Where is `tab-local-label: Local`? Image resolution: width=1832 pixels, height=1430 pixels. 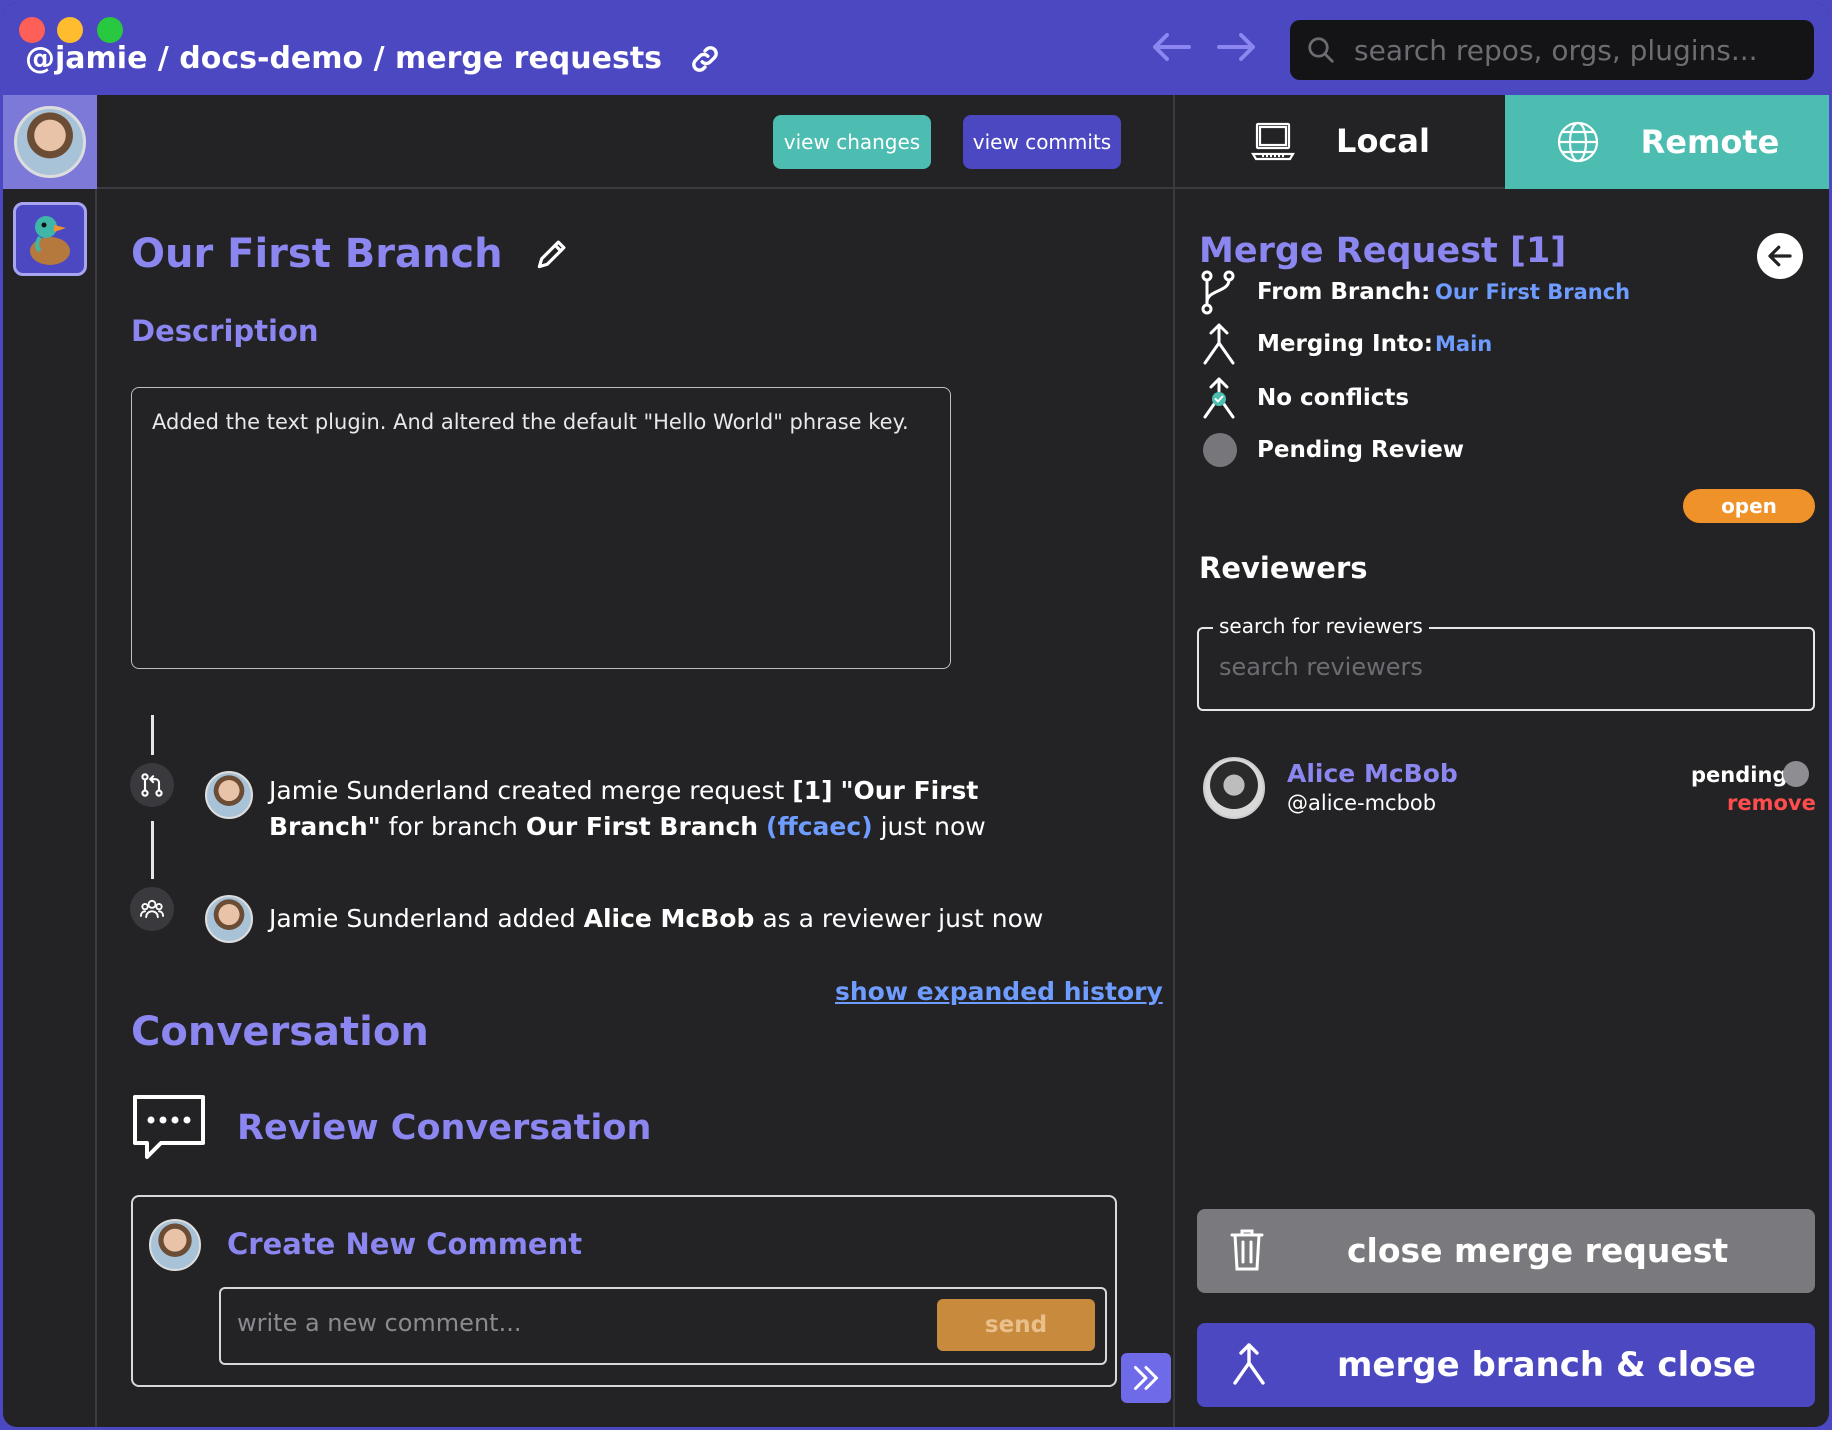 tab-local-label: Local is located at coordinates (1383, 141).